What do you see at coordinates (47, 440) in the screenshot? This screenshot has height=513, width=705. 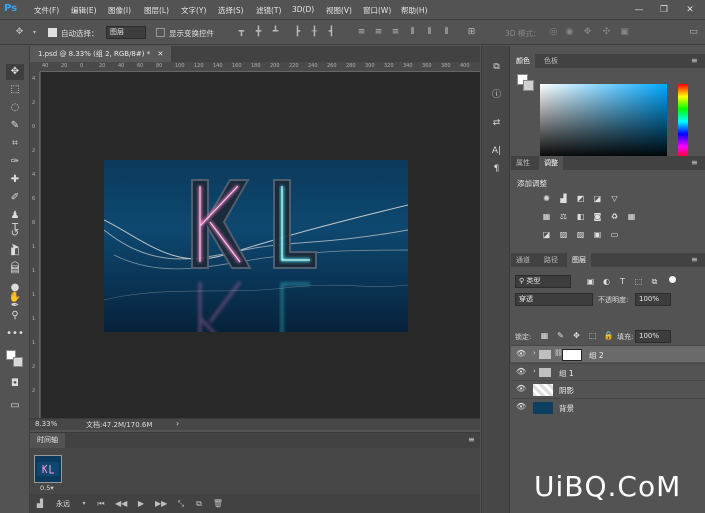 I see `tab-timeline: 时间轴` at bounding box center [47, 440].